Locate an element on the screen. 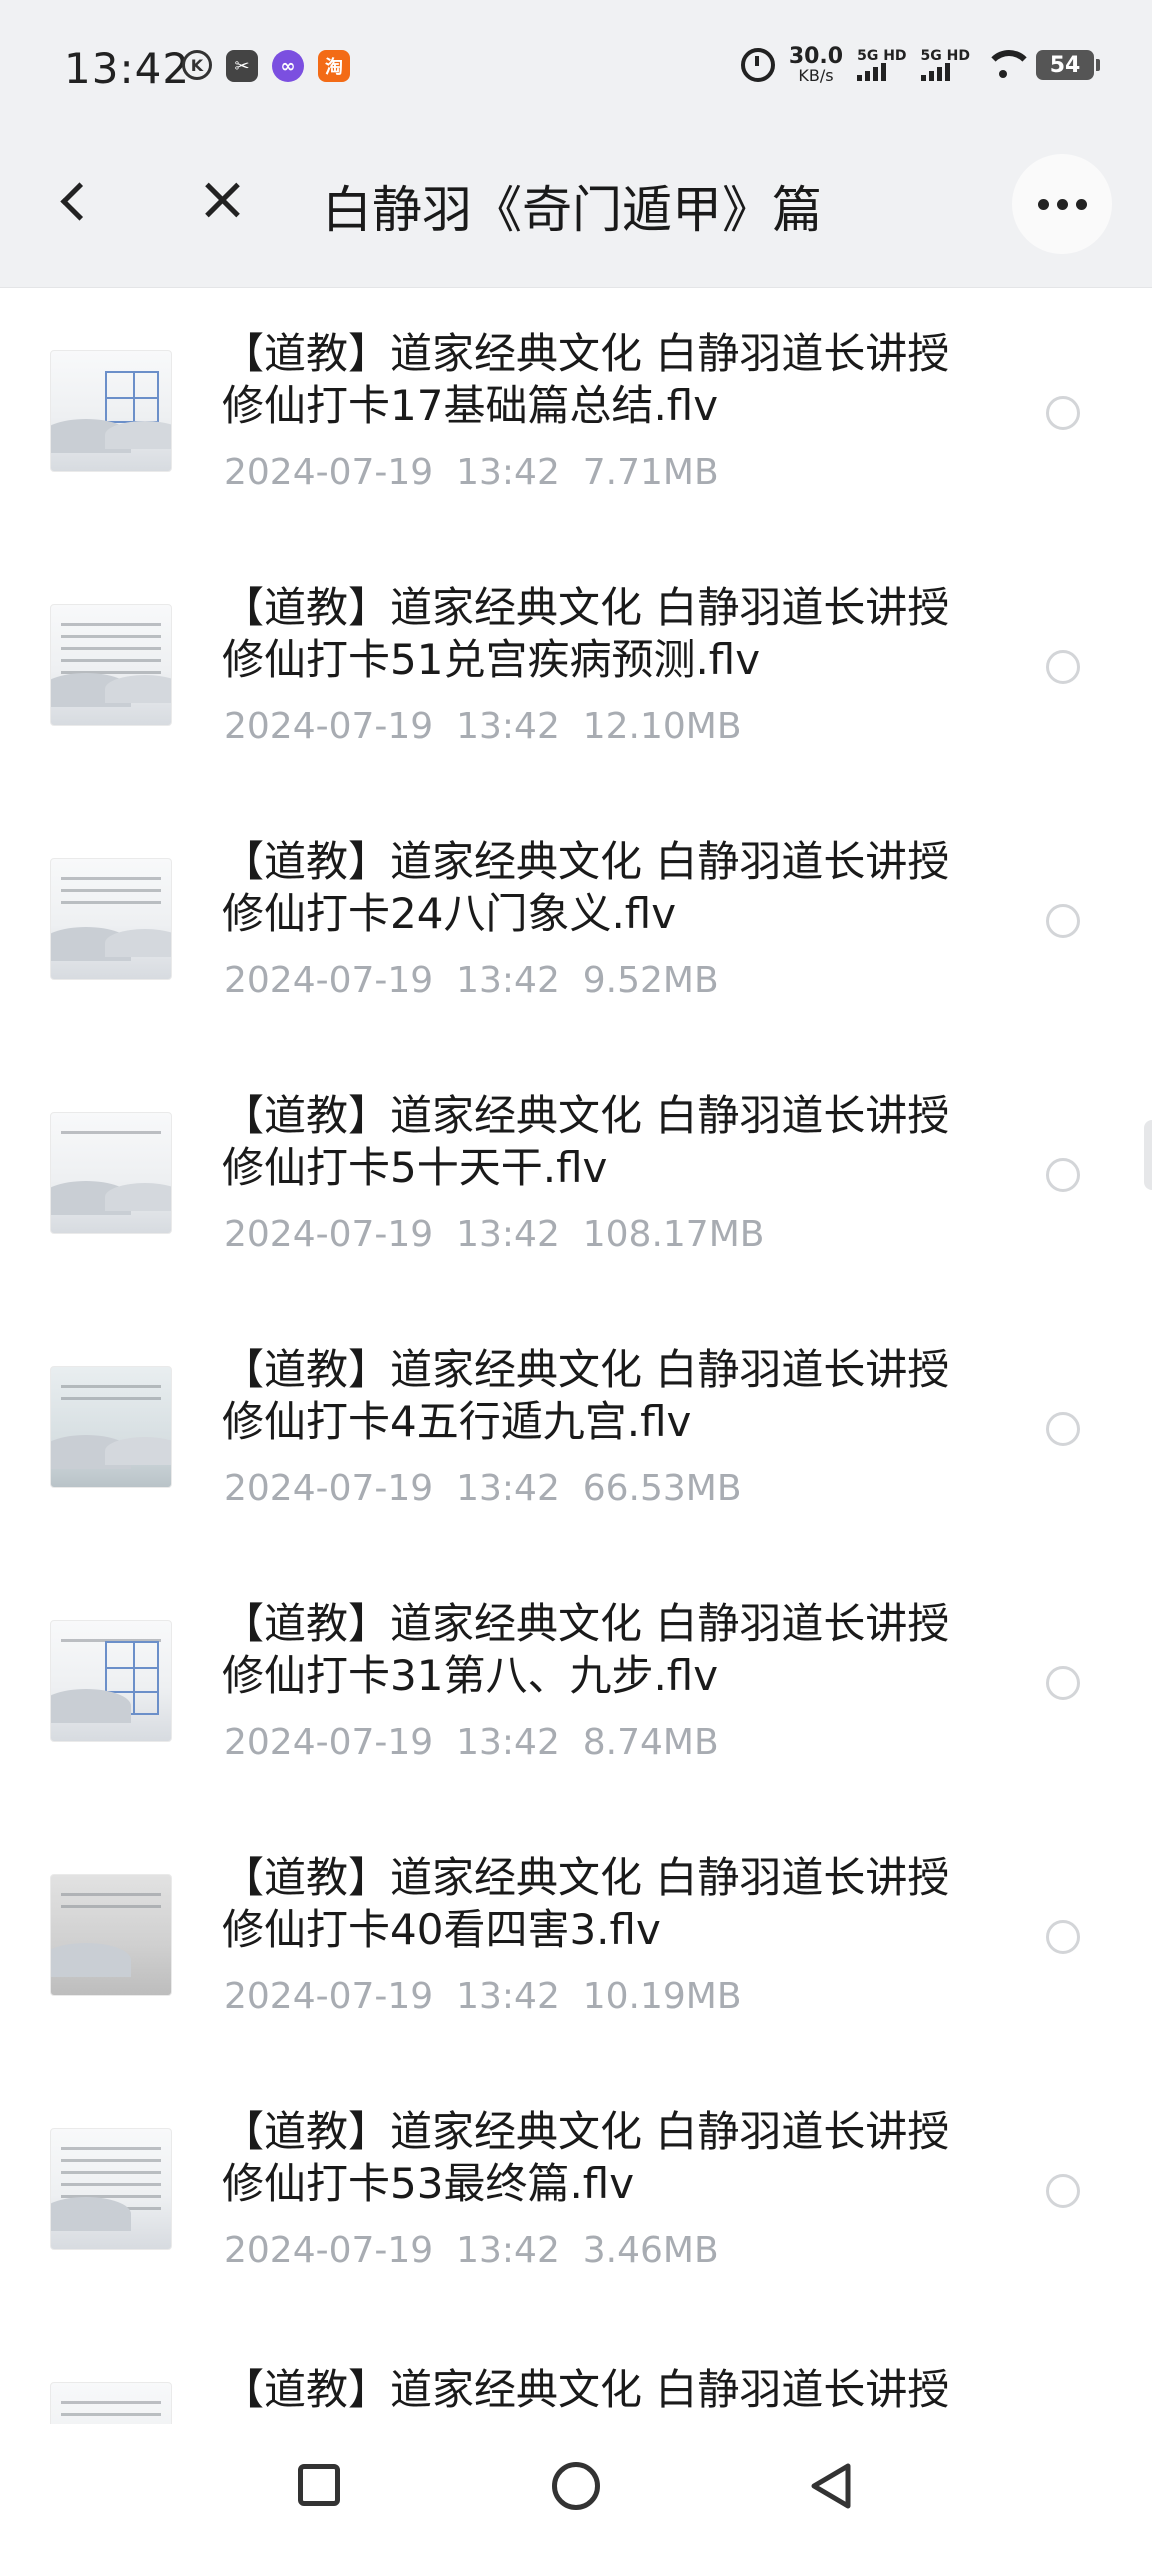 This screenshot has width=1152, height=2560. notification-icons: K ✂ ∞ 淘 is located at coordinates (266, 66).